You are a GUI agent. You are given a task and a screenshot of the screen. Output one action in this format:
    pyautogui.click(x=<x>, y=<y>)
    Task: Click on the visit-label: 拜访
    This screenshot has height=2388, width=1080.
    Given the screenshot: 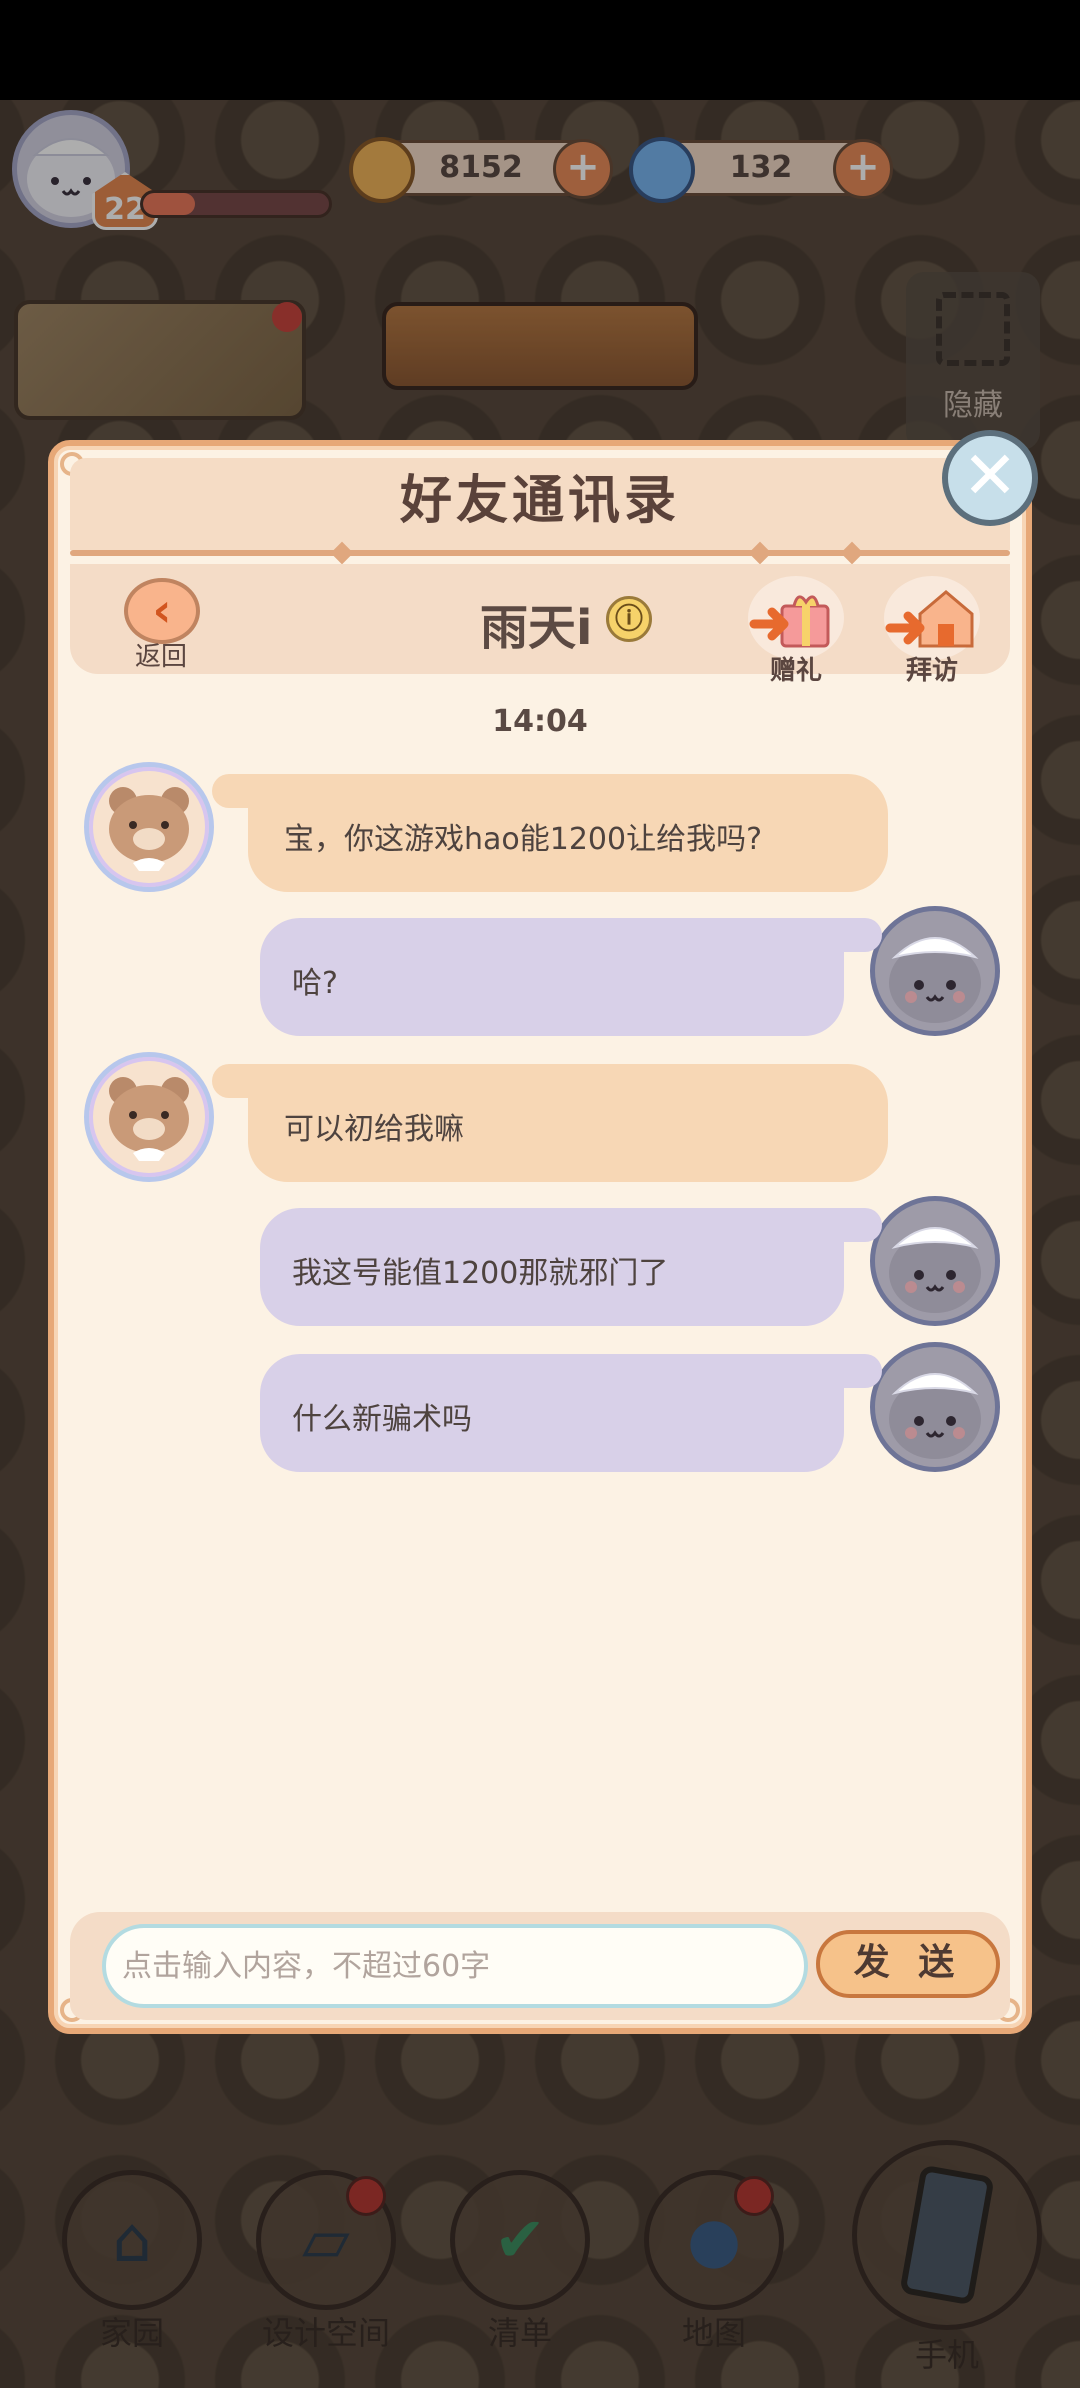 What is the action you would take?
    pyautogui.click(x=931, y=671)
    